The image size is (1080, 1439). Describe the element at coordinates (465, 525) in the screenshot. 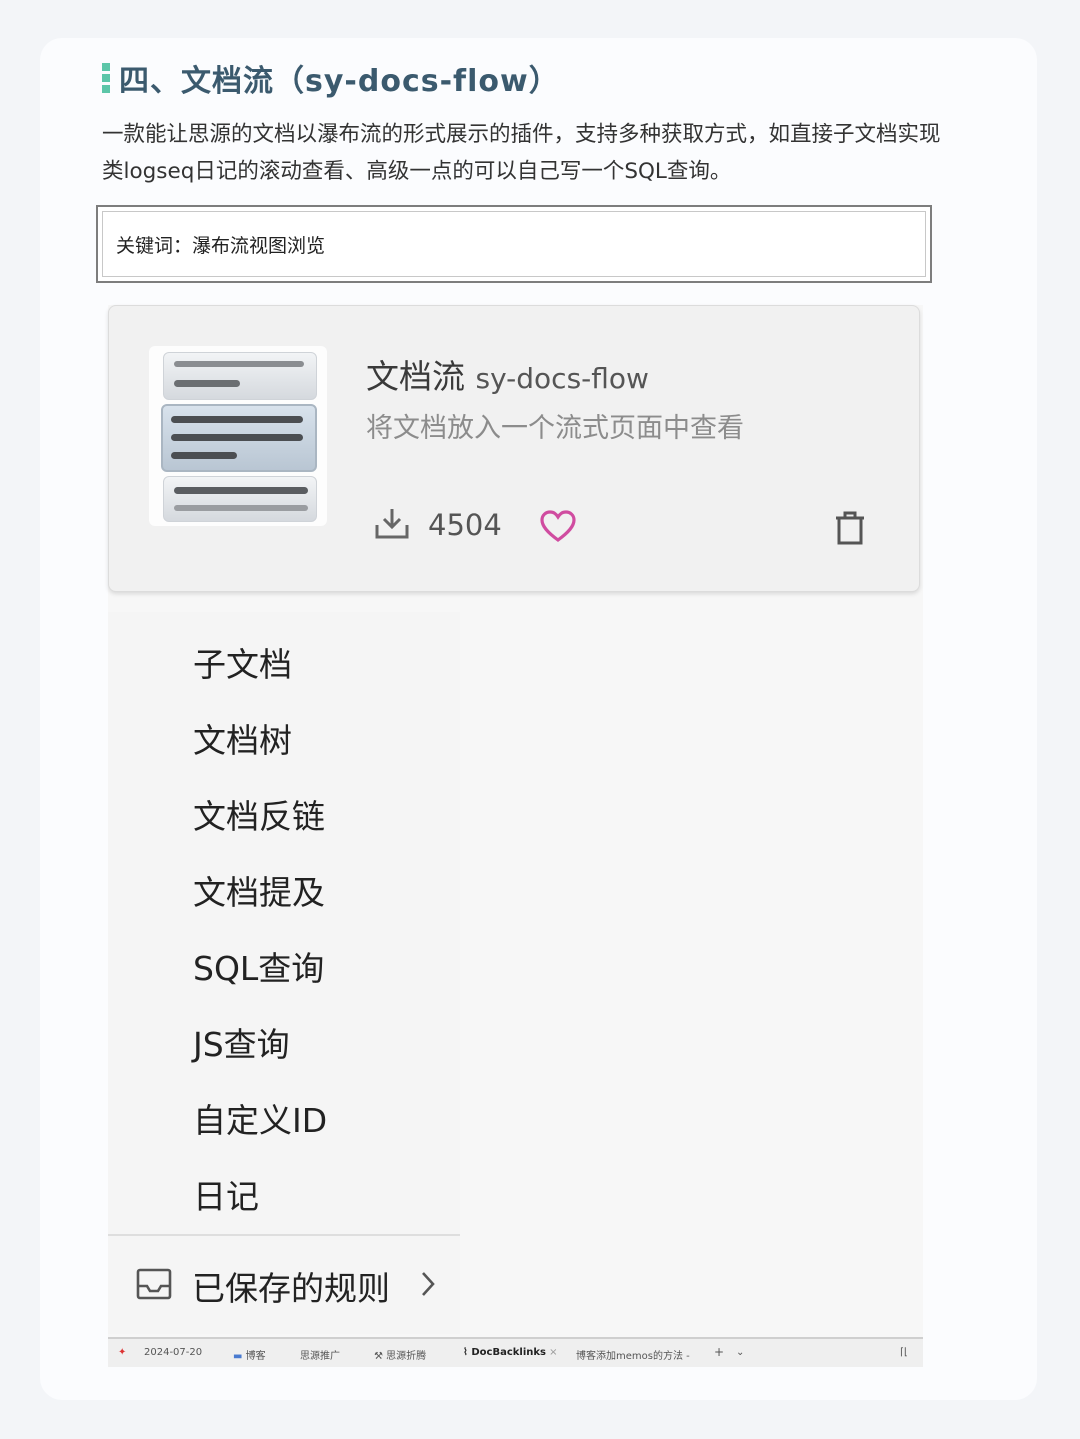

I see `download-count: 4504` at that location.